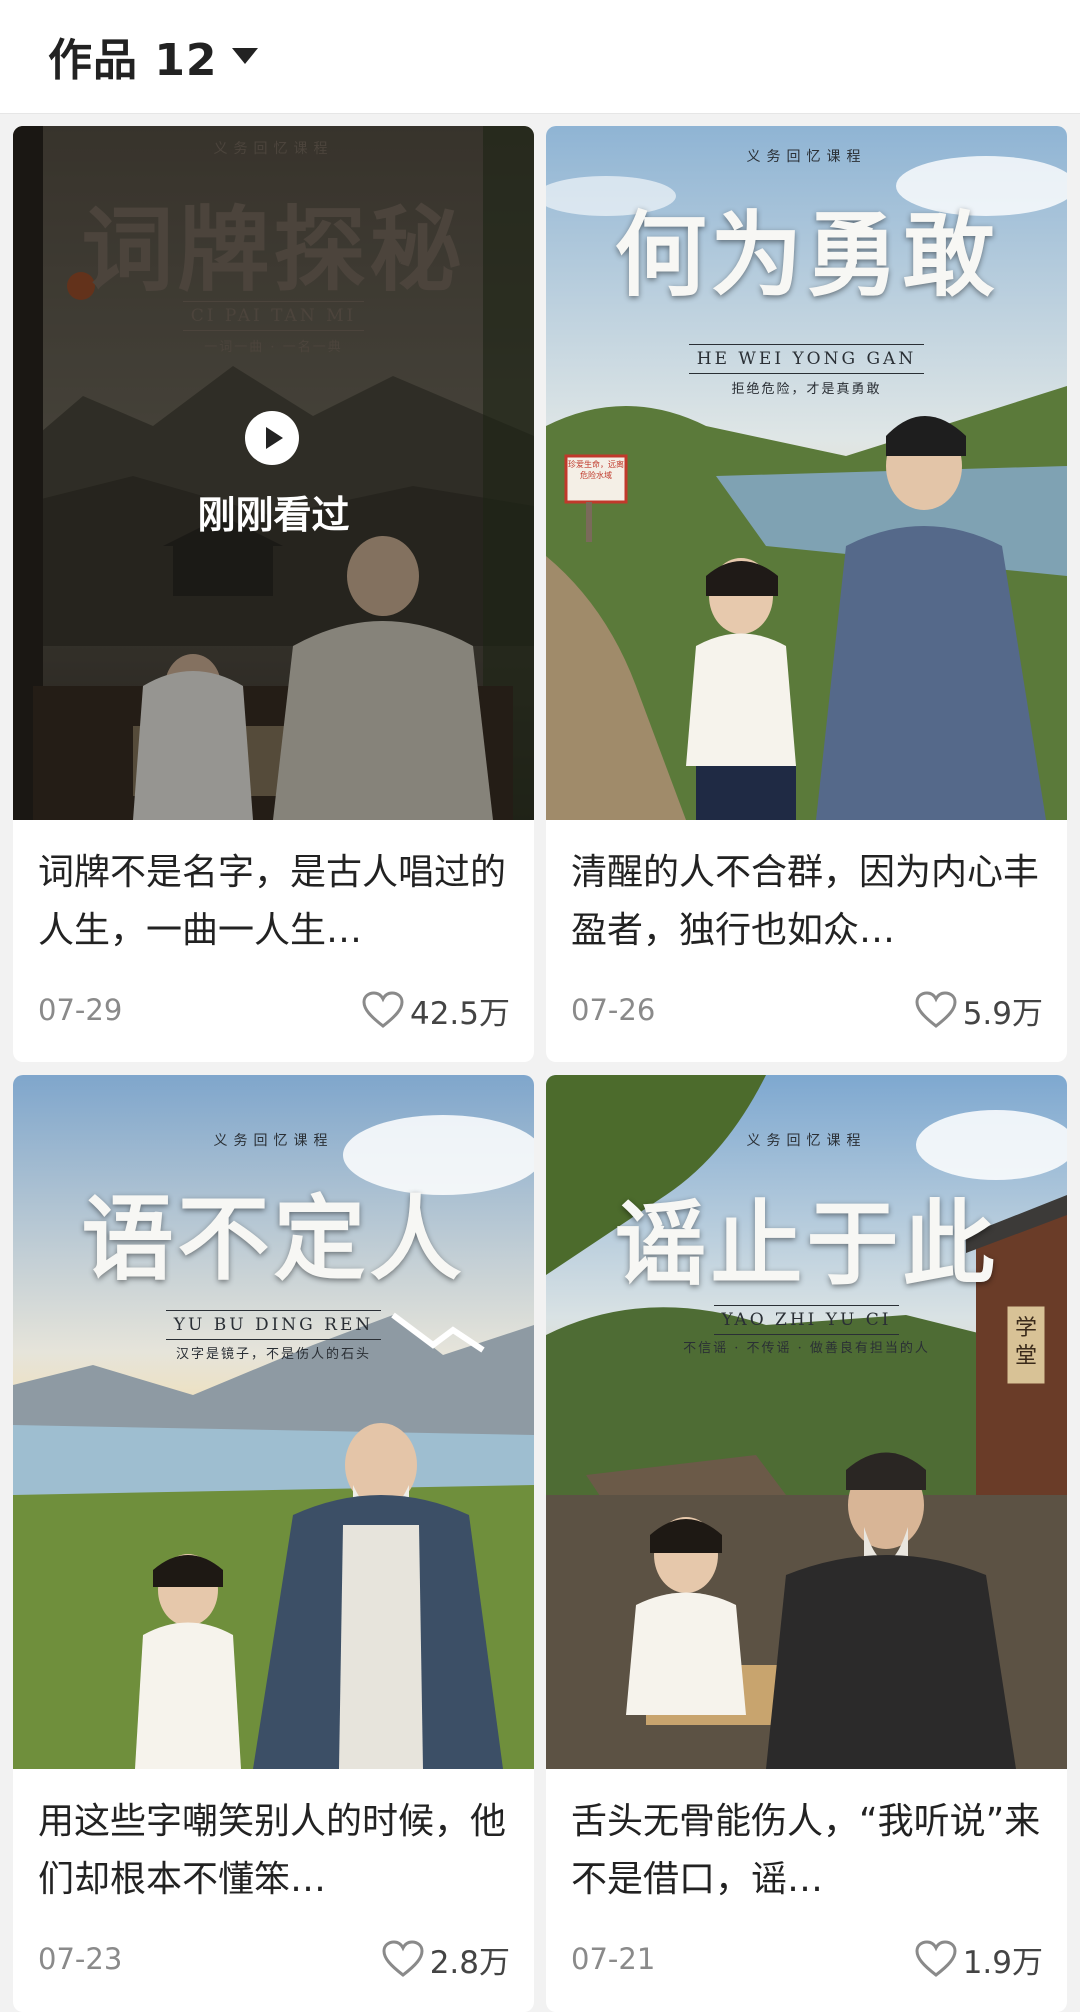 The image size is (1080, 2012). Describe the element at coordinates (806, 1348) in the screenshot. I see `poster-subtitle: 不信谣 · 不传谣 · 做善良有担当的人` at that location.